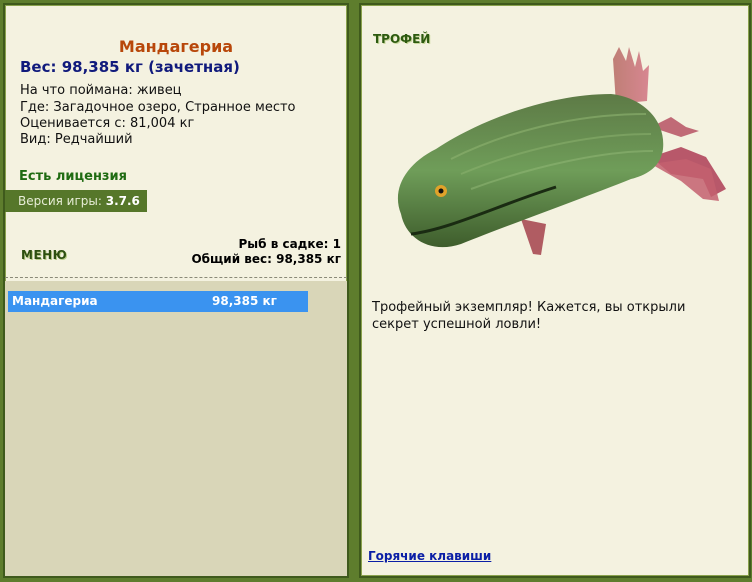  What do you see at coordinates (176, 46) in the screenshot?
I see `fish-name-title: Мандагериа` at bounding box center [176, 46].